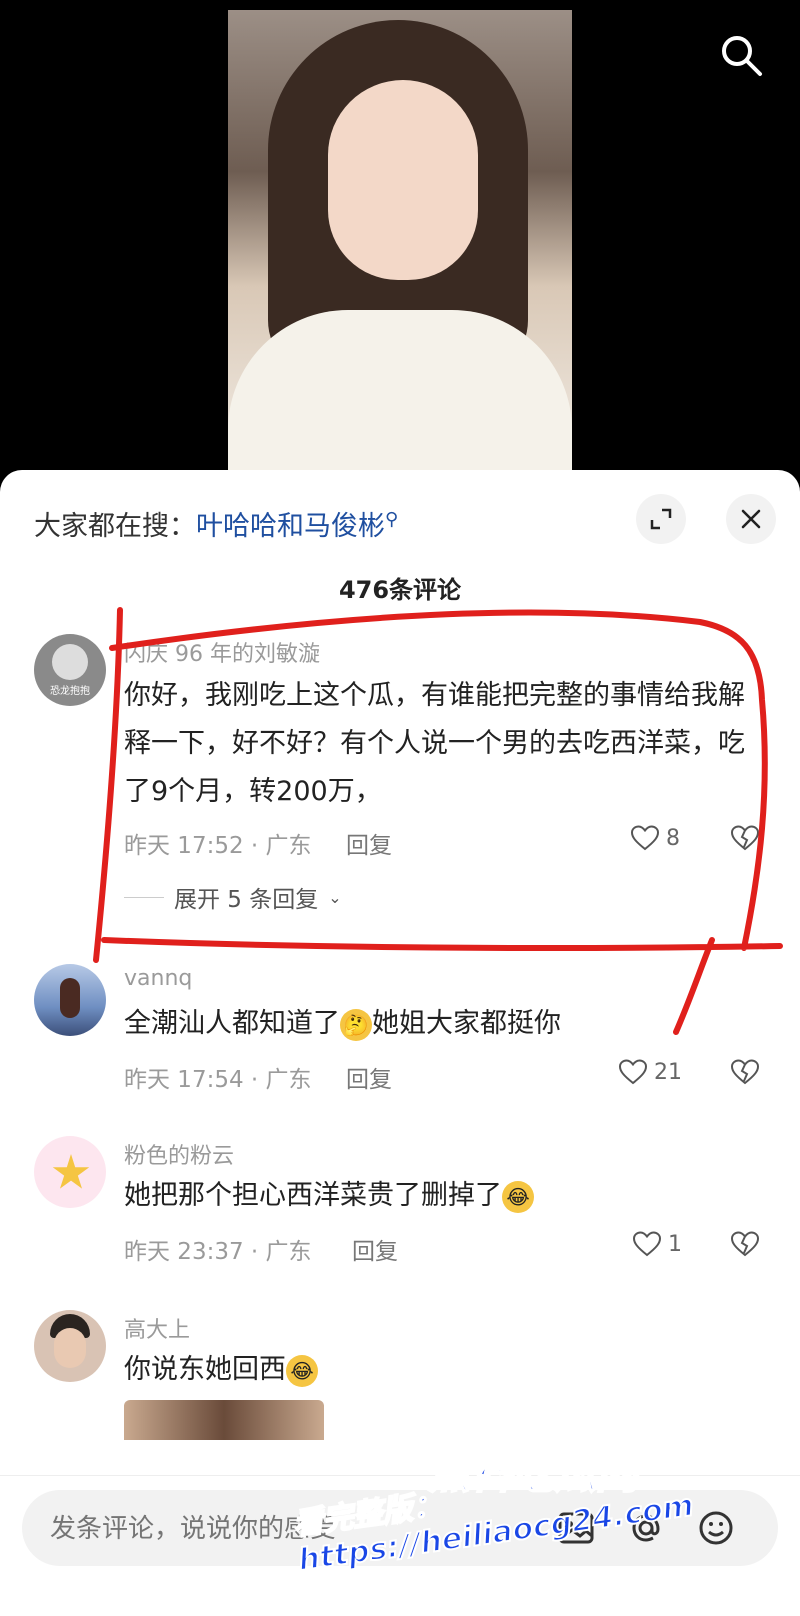 Image resolution: width=800 pixels, height=1616 pixels. I want to click on comment-text-part: 全潮汕人都知道了, so click(232, 1023).